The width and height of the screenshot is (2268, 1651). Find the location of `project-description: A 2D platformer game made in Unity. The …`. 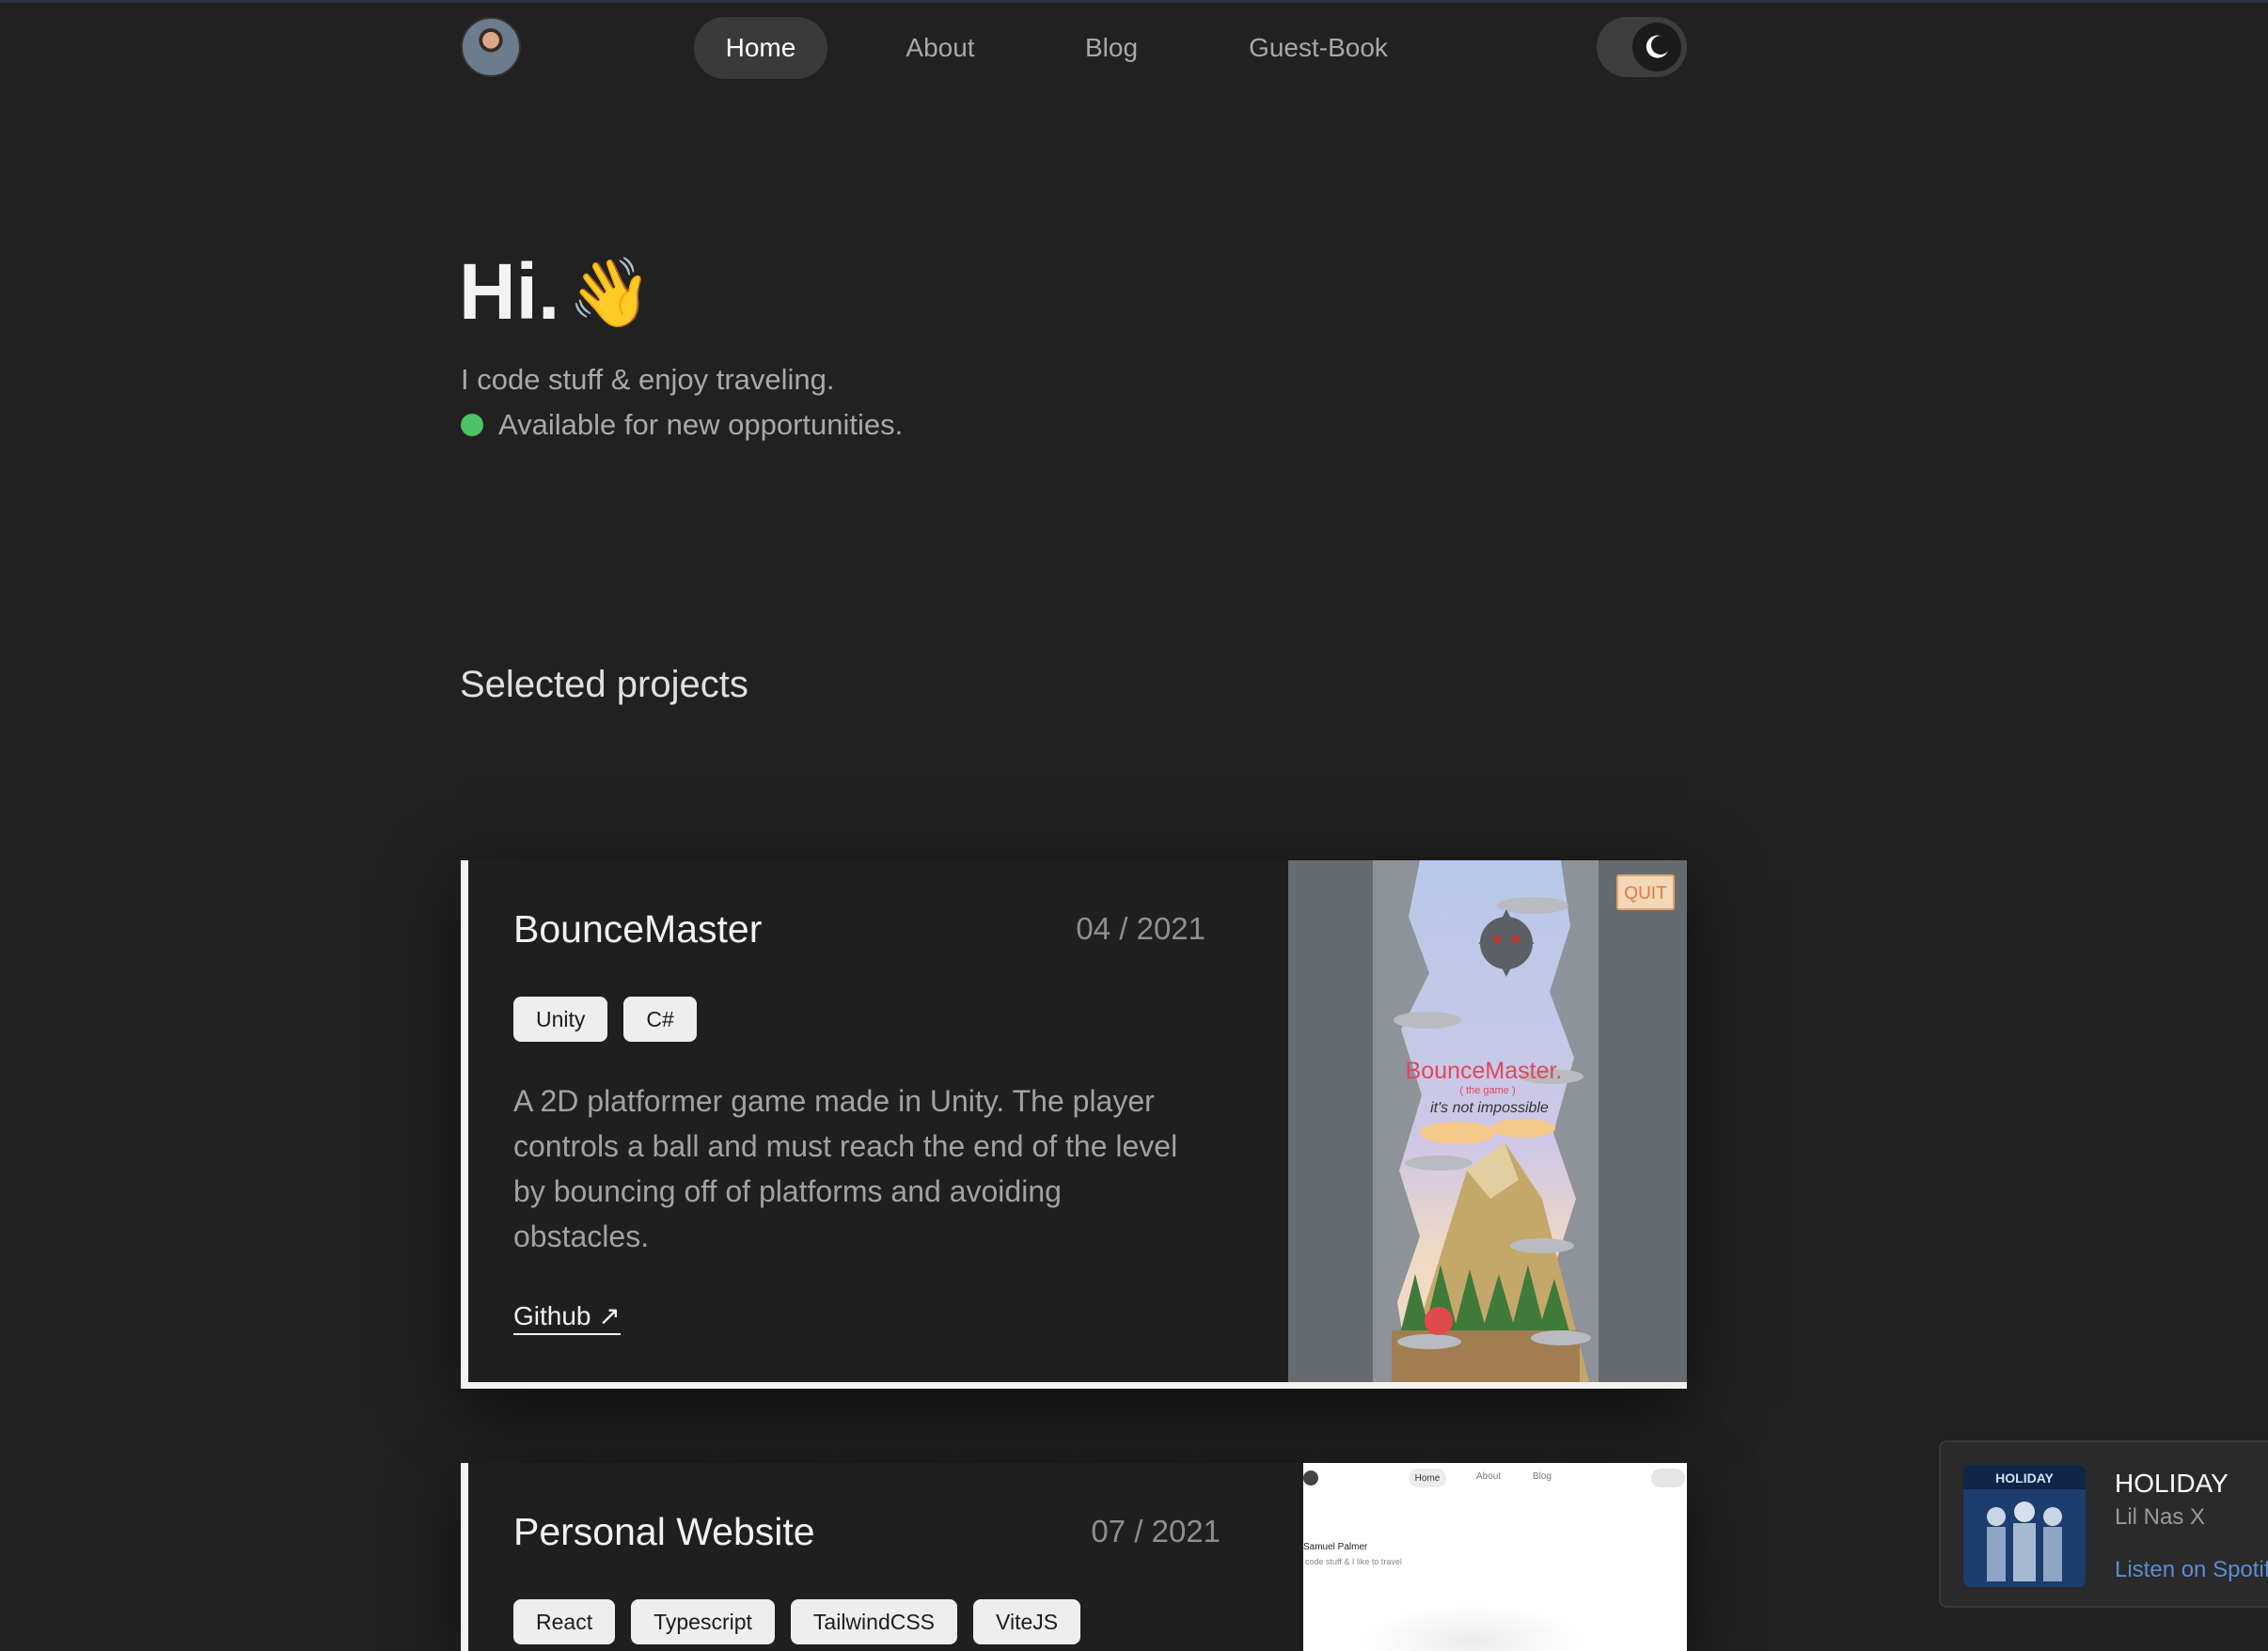

project-description: A 2D platformer game made in Unity. The … is located at coordinates (845, 1168).